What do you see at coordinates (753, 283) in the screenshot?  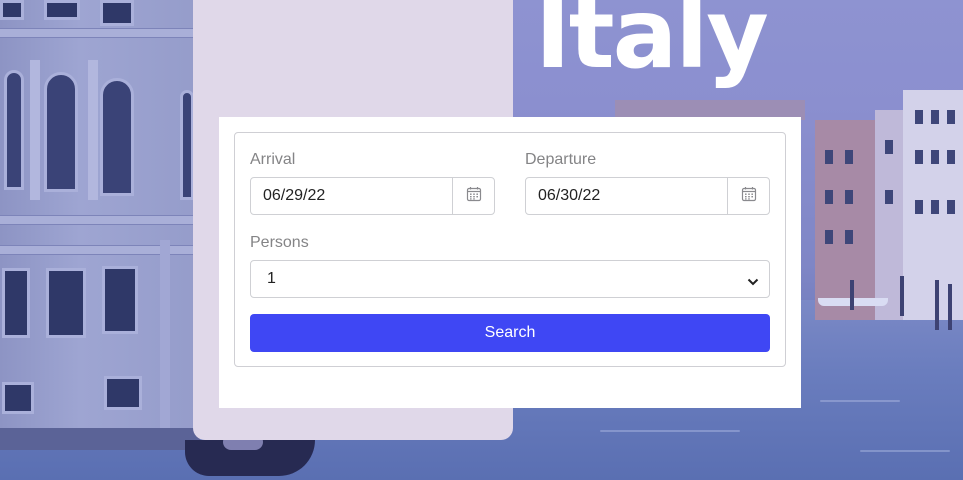 I see `chevron-down-icon` at bounding box center [753, 283].